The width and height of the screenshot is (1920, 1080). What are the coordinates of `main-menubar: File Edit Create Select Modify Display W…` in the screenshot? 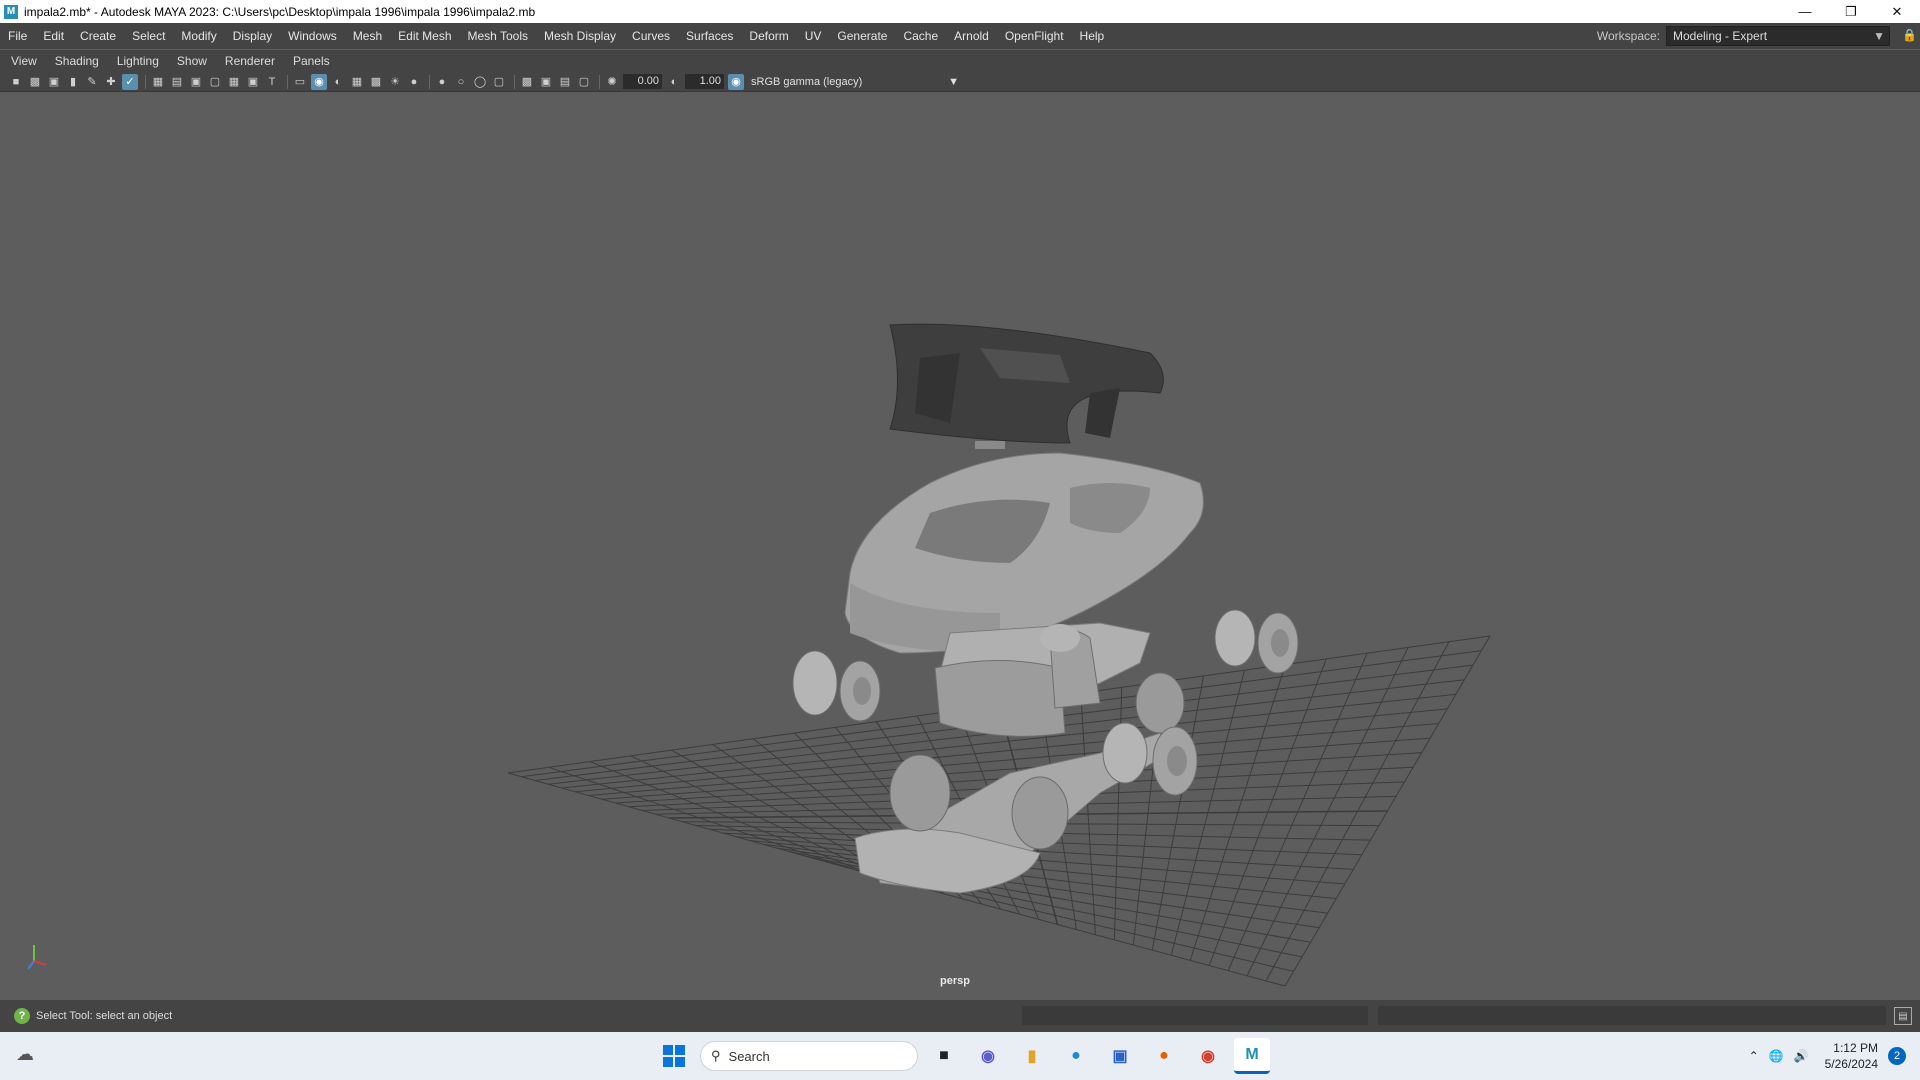 It's located at (960, 36).